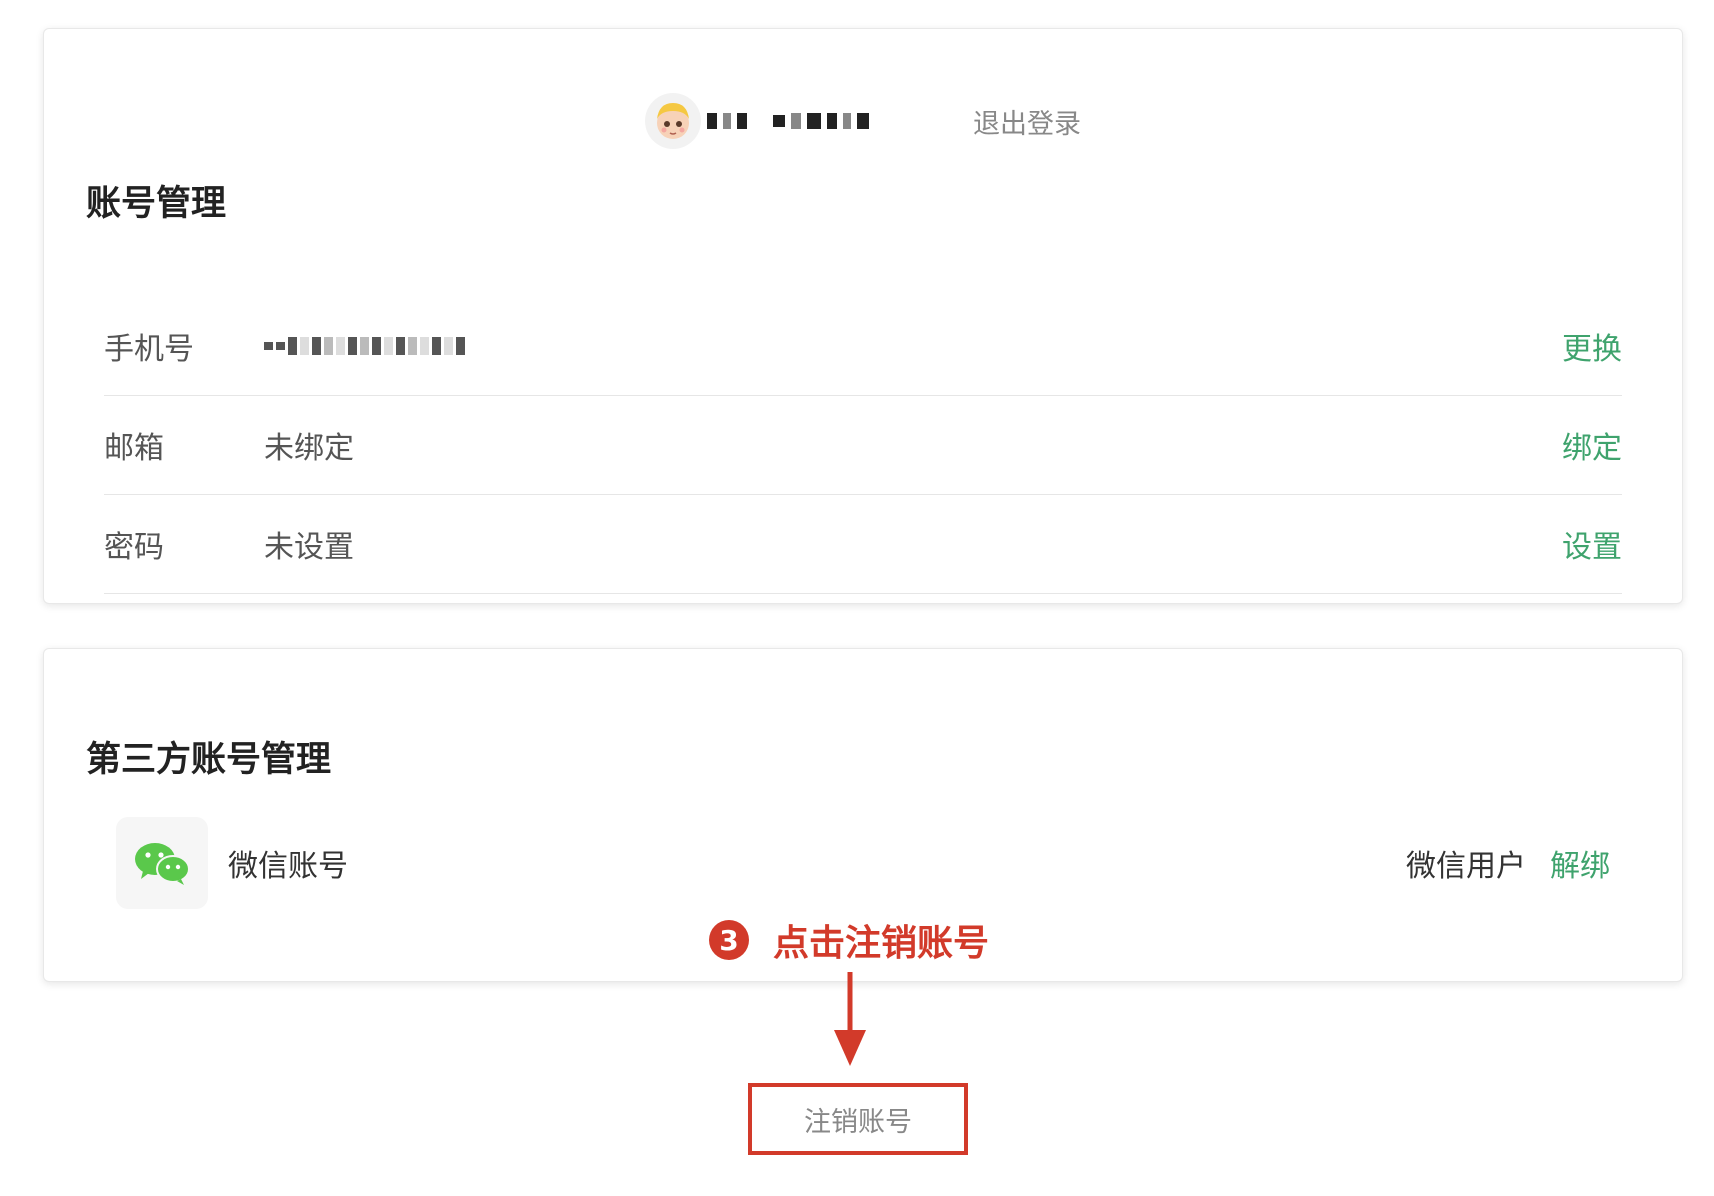 The width and height of the screenshot is (1714, 1196). Describe the element at coordinates (863, 544) in the screenshot. I see `password-row: 密码 未设置 设置` at that location.